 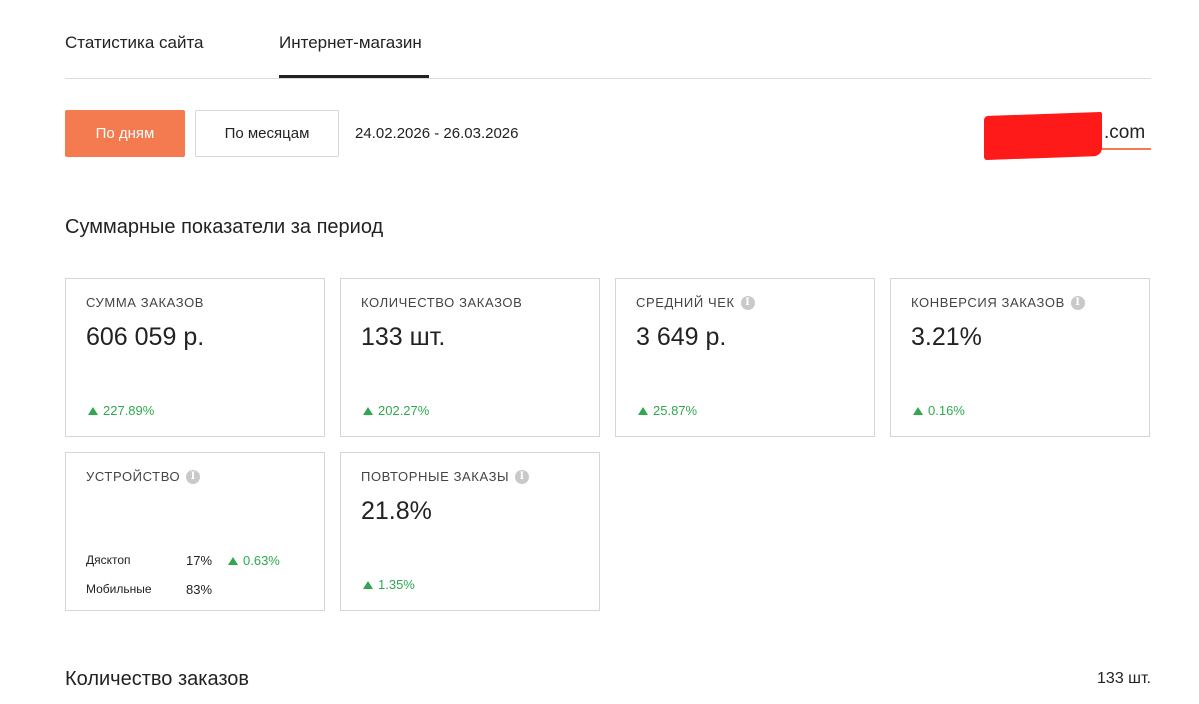 I want to click on card-label: Конверсия заказов, so click(x=988, y=302).